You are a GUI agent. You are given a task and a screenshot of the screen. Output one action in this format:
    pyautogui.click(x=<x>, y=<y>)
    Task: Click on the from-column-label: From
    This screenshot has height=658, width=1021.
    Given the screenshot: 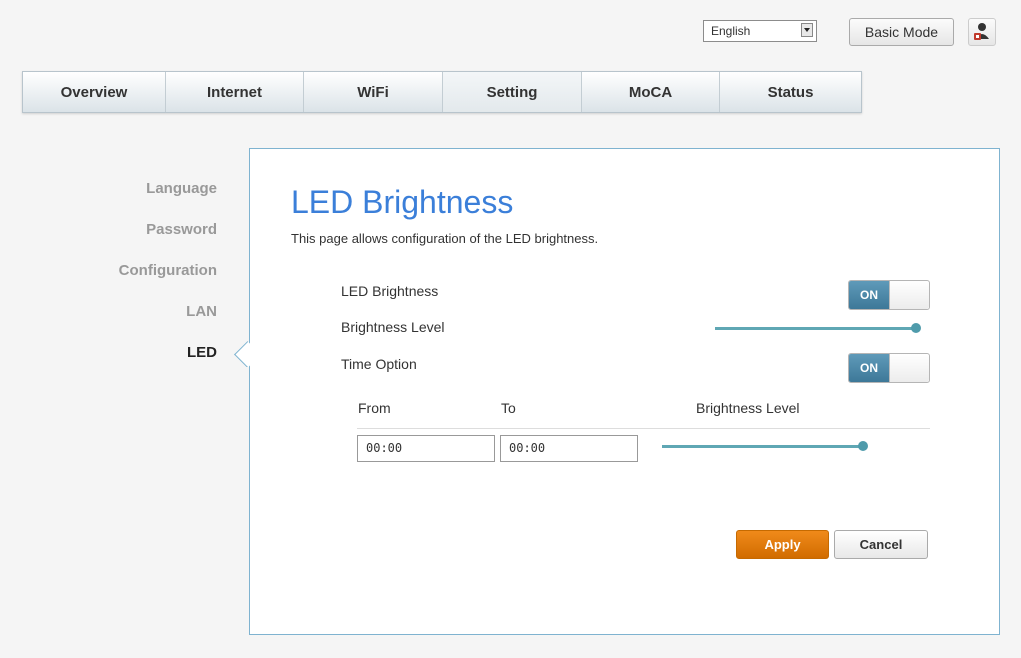 What is the action you would take?
    pyautogui.click(x=374, y=408)
    